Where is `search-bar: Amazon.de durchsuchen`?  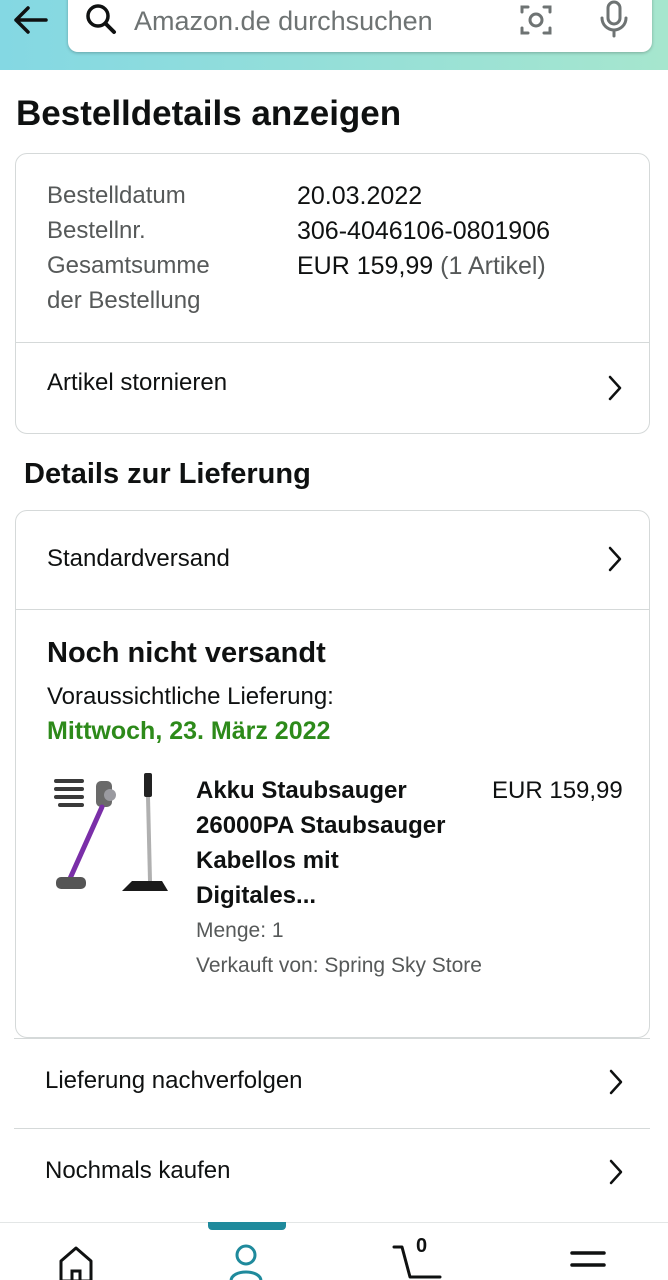
search-bar: Amazon.de durchsuchen is located at coordinates (360, 26).